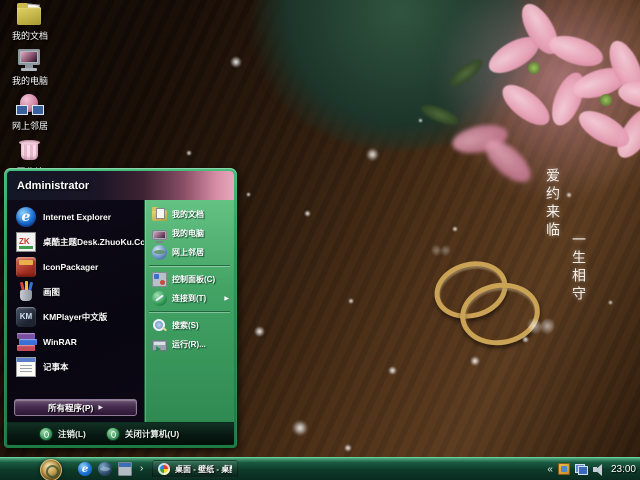 The height and width of the screenshot is (480, 640). What do you see at coordinates (75, 366) in the screenshot?
I see `program-notepad: 记事本` at bounding box center [75, 366].